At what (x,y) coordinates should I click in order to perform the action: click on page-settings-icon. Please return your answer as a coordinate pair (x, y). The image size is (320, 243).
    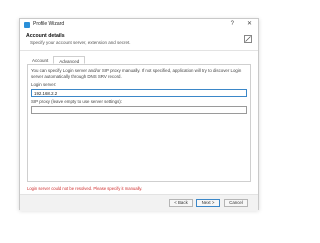
    Looking at the image, I should click on (248, 39).